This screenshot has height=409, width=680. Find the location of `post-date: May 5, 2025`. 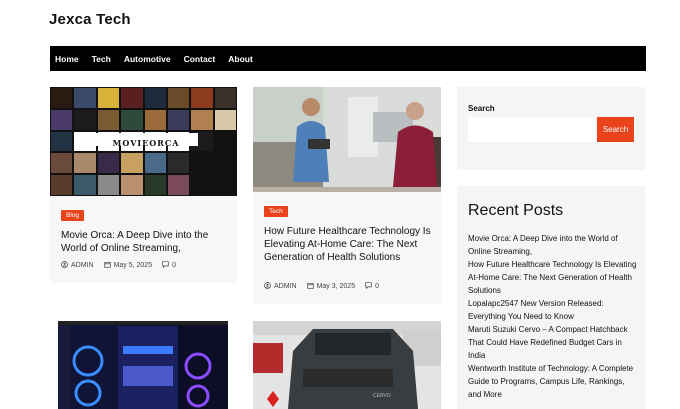

post-date: May 5, 2025 is located at coordinates (133, 265).